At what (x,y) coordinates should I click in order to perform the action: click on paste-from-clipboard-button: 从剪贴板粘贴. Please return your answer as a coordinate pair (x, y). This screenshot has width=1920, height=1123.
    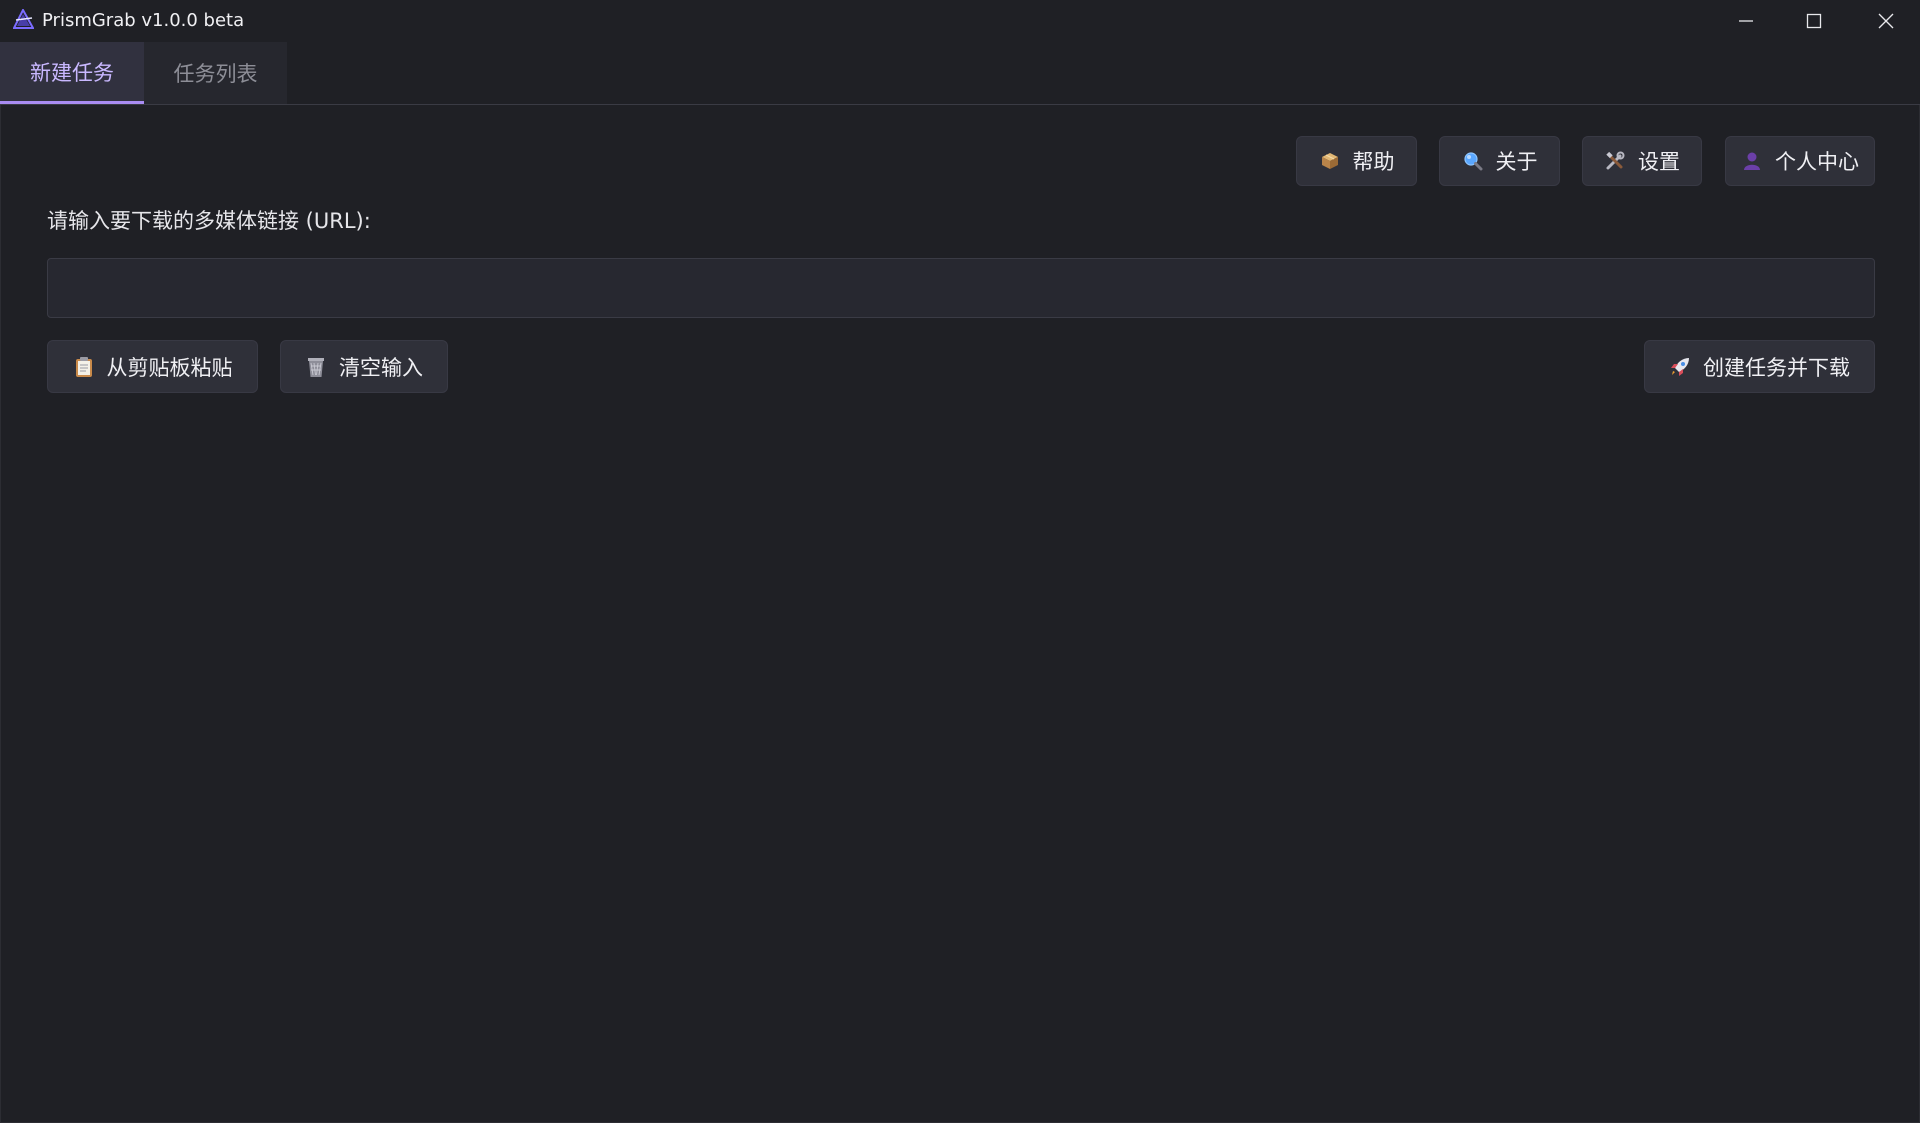
    Looking at the image, I should click on (152, 366).